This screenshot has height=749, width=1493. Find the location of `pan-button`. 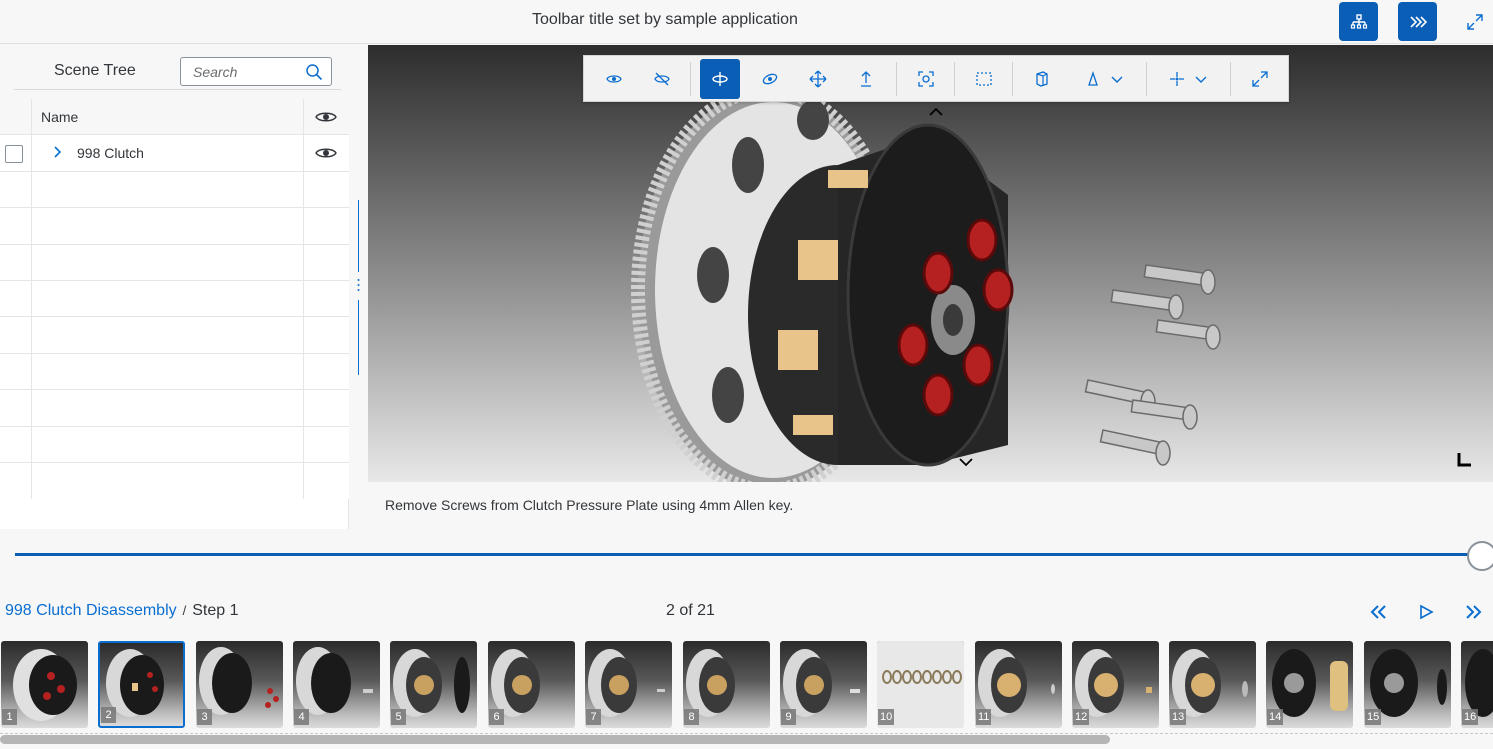

pan-button is located at coordinates (818, 79).